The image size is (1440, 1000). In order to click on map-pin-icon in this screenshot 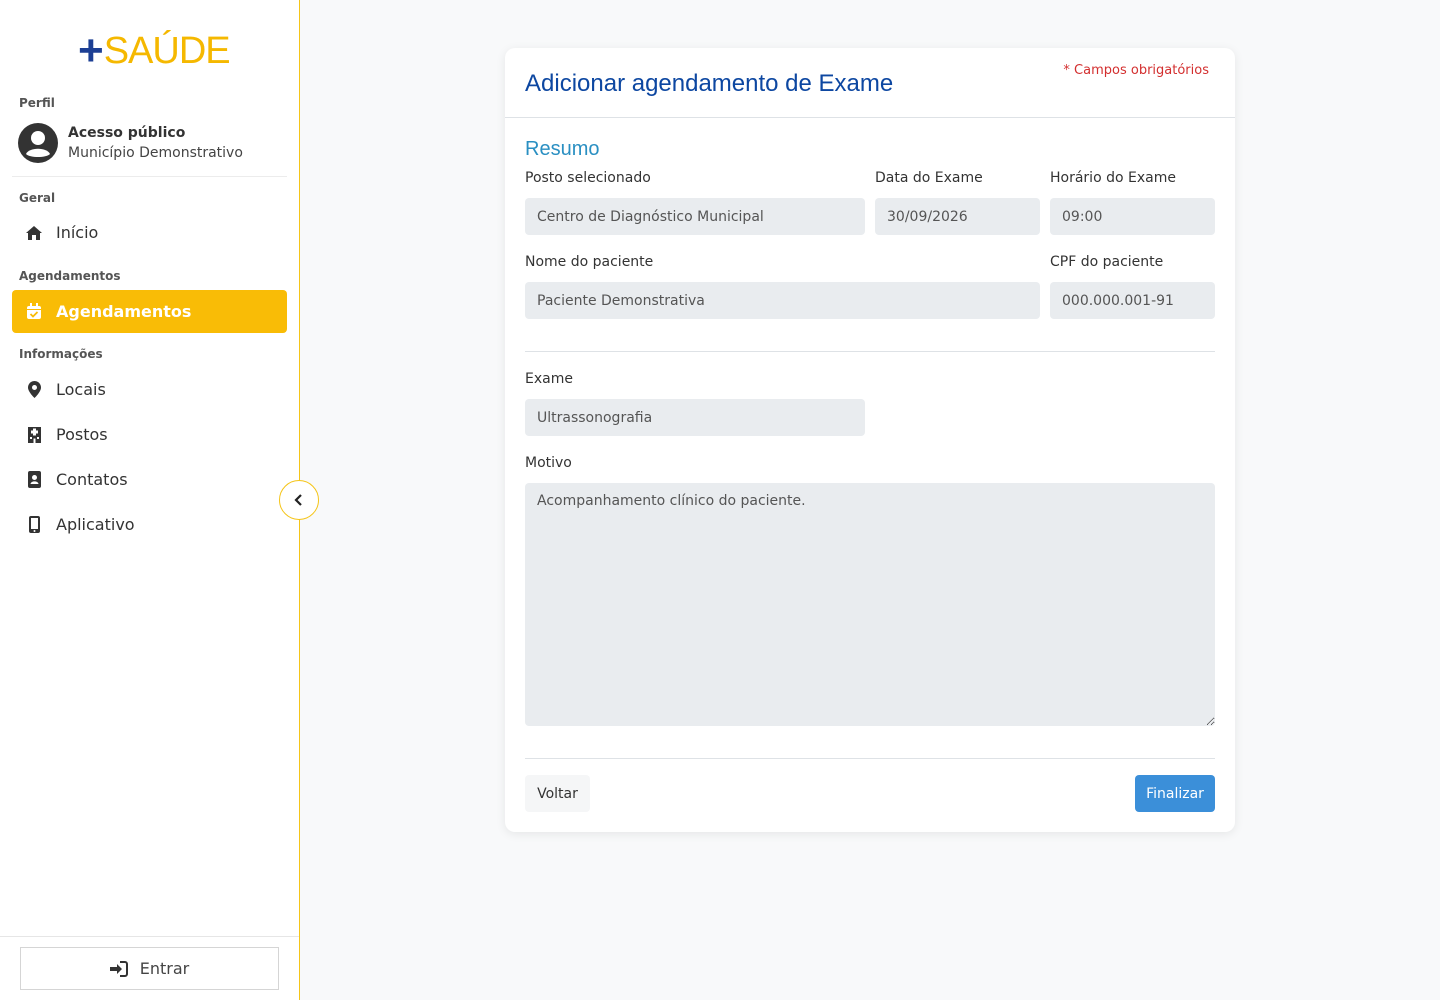, I will do `click(34, 390)`.